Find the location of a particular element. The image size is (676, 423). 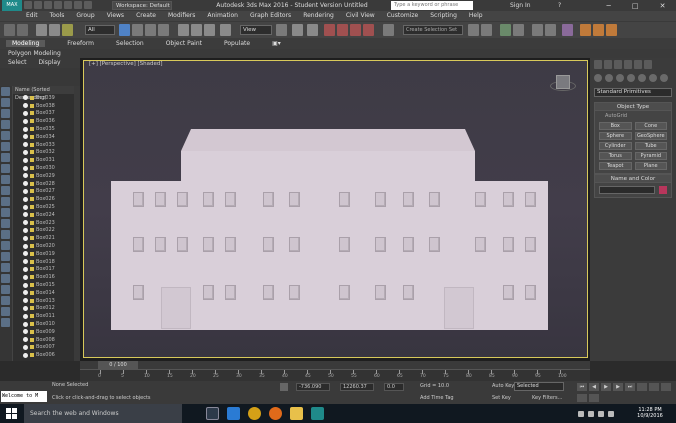

create-pyramid-button: Pyramid is located at coordinates (650, 156).